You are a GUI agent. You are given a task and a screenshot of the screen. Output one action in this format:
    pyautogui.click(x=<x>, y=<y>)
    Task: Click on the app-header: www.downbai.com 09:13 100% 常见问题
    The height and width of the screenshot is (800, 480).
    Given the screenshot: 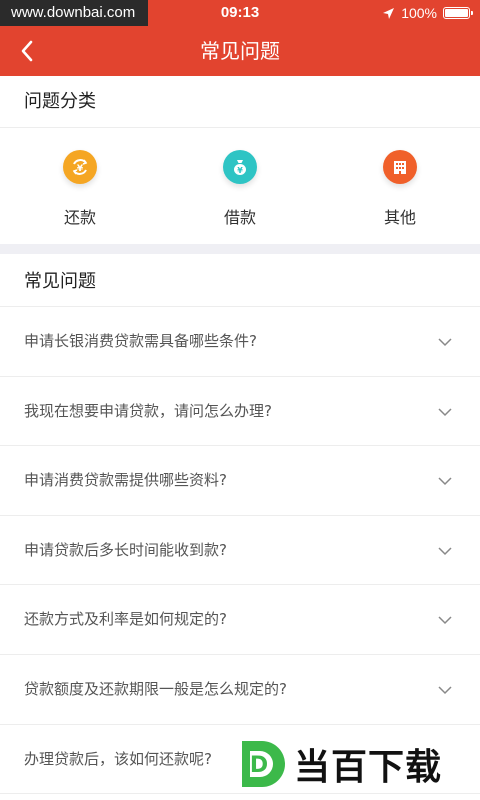 What is the action you would take?
    pyautogui.click(x=240, y=38)
    